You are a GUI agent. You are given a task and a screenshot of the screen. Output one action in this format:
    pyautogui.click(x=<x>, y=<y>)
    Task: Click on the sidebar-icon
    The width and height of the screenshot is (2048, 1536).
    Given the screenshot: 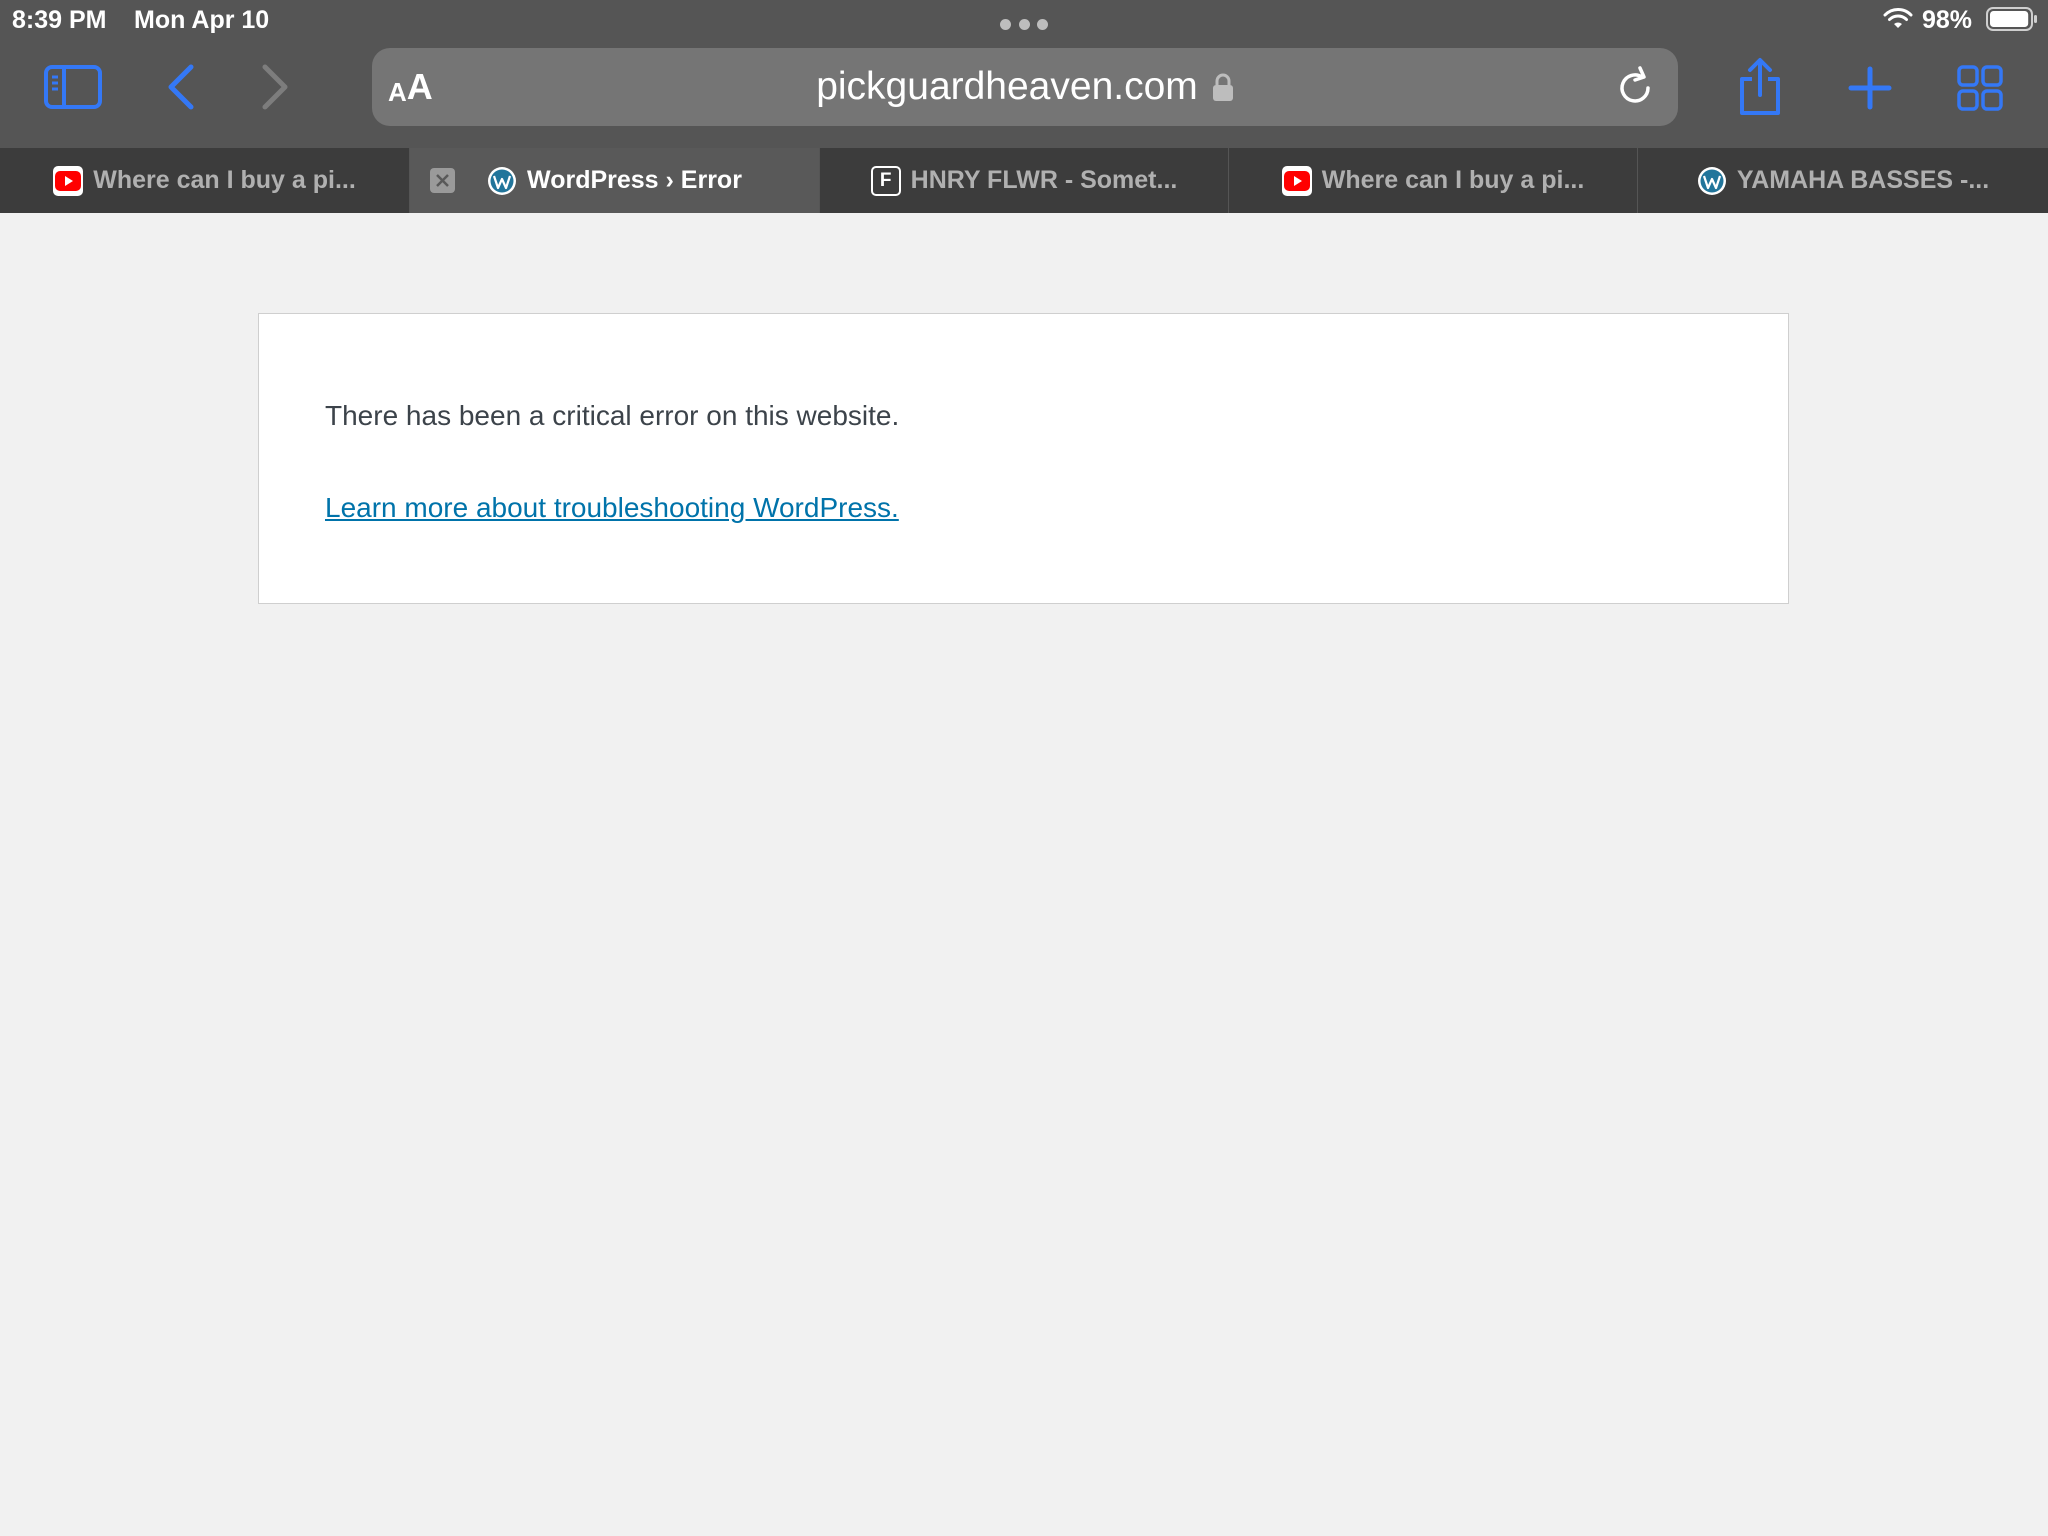 What is the action you would take?
    pyautogui.click(x=73, y=87)
    